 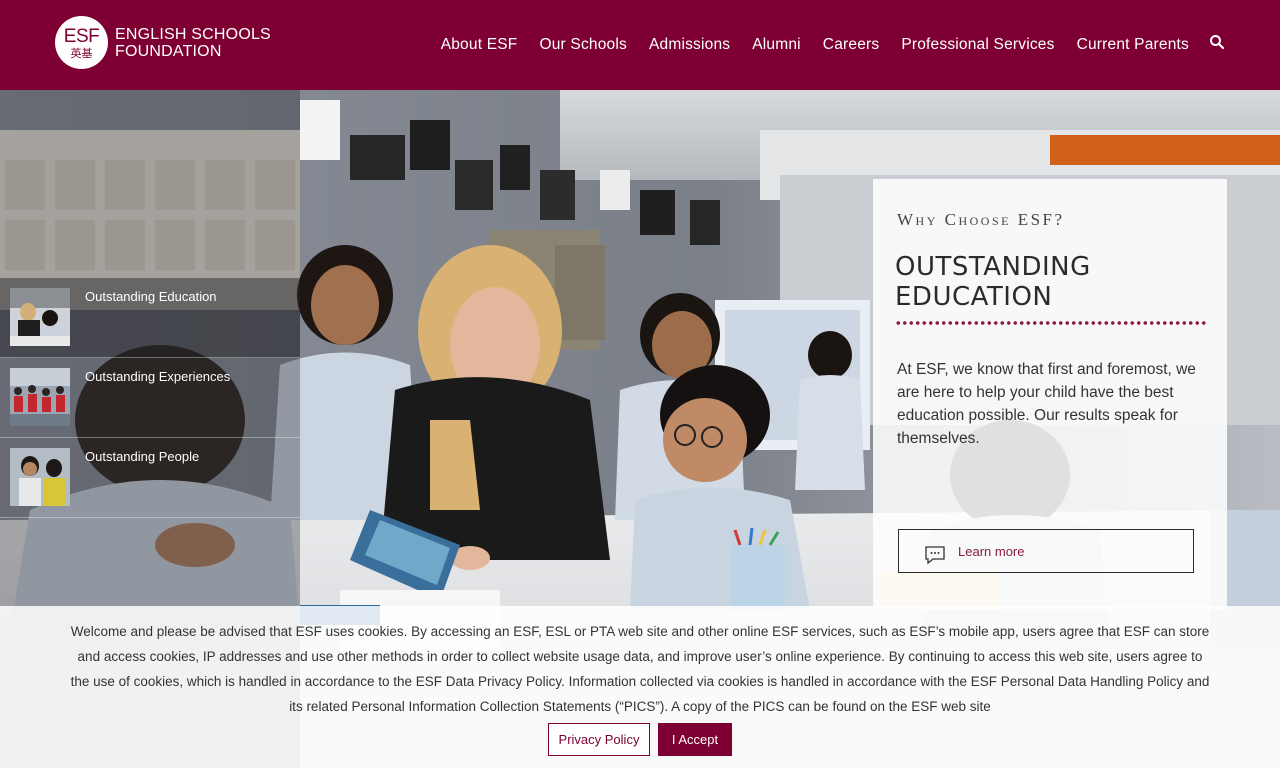 I want to click on slide-item-outstanding-education: Outstanding Education, so click(x=150, y=318).